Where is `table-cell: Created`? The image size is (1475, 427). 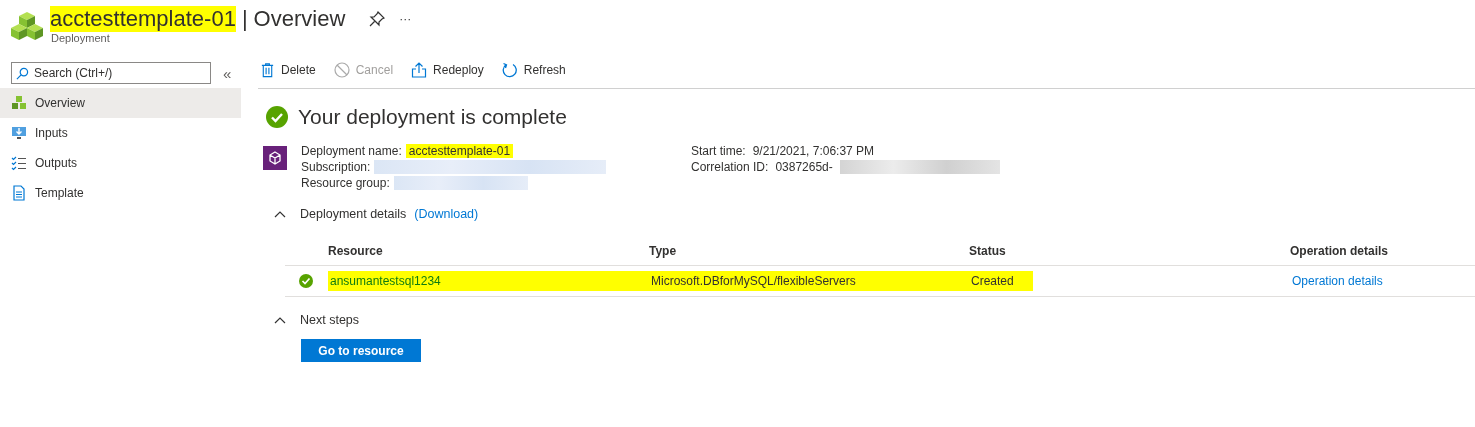
table-cell: Created is located at coordinates (992, 281).